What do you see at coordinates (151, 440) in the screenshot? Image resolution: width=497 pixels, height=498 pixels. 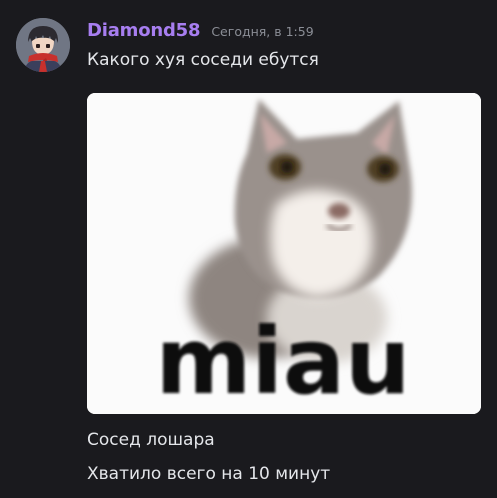 I see `message-text-line: Сосед лошара` at bounding box center [151, 440].